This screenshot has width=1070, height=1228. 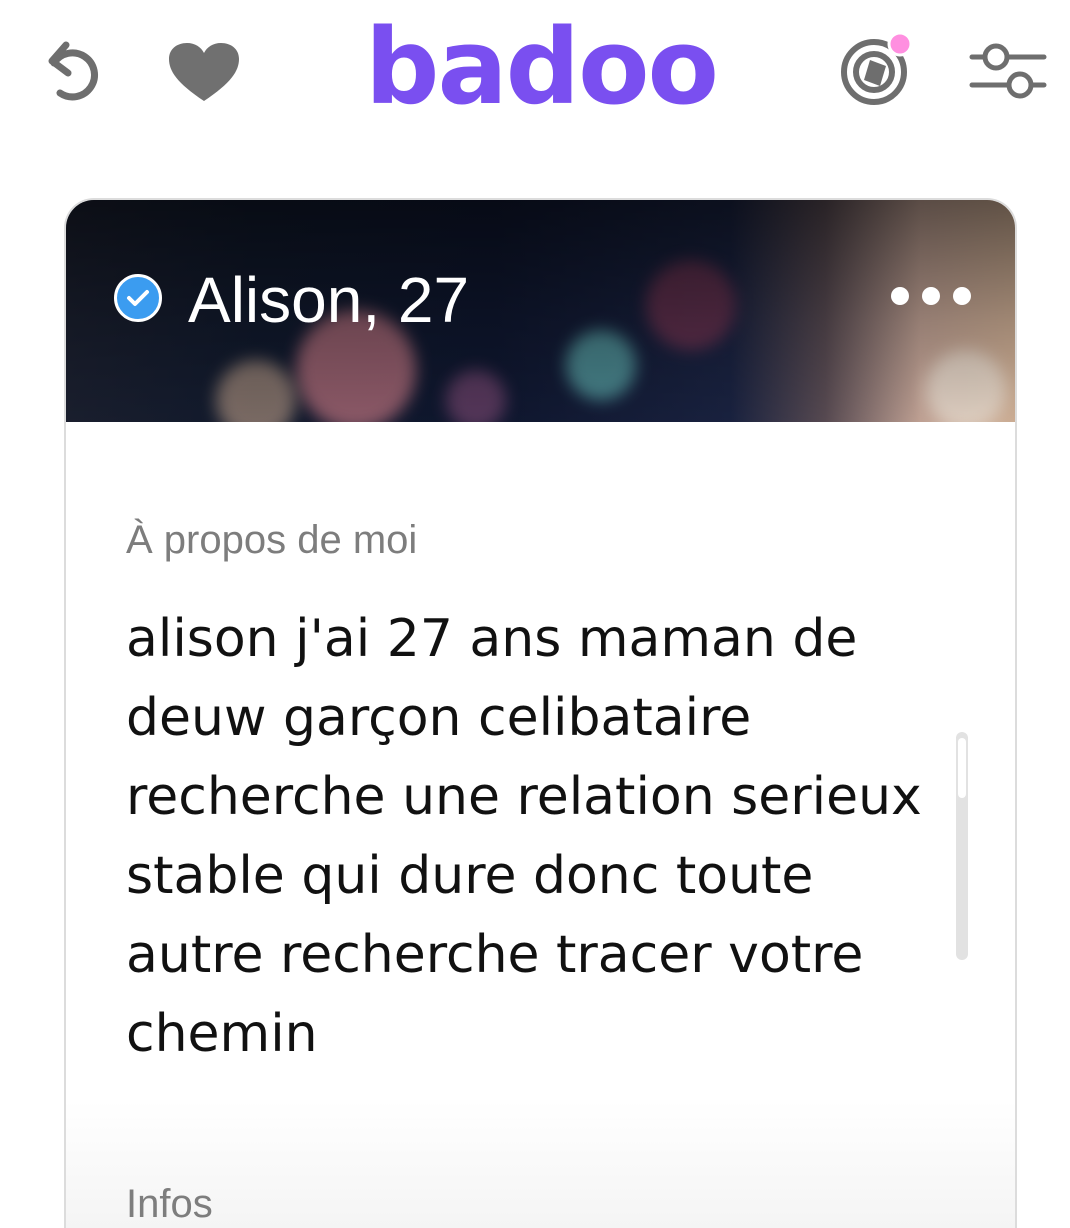 I want to click on filter-sliders-icon, so click(x=1008, y=71).